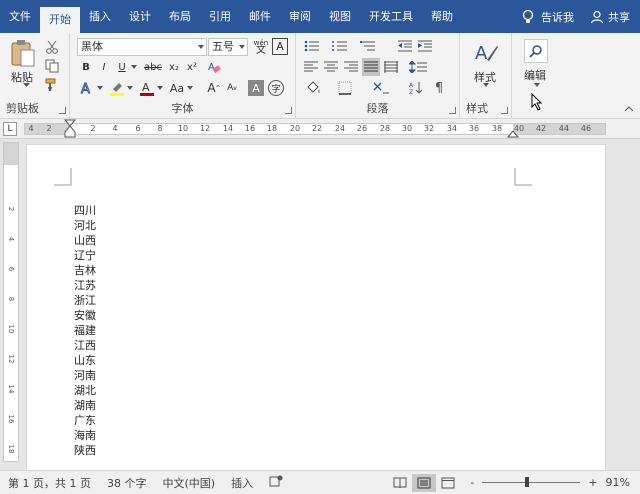 This screenshot has height=494, width=640. Describe the element at coordinates (70, 129) in the screenshot. I see `indent-marker-icon` at that location.